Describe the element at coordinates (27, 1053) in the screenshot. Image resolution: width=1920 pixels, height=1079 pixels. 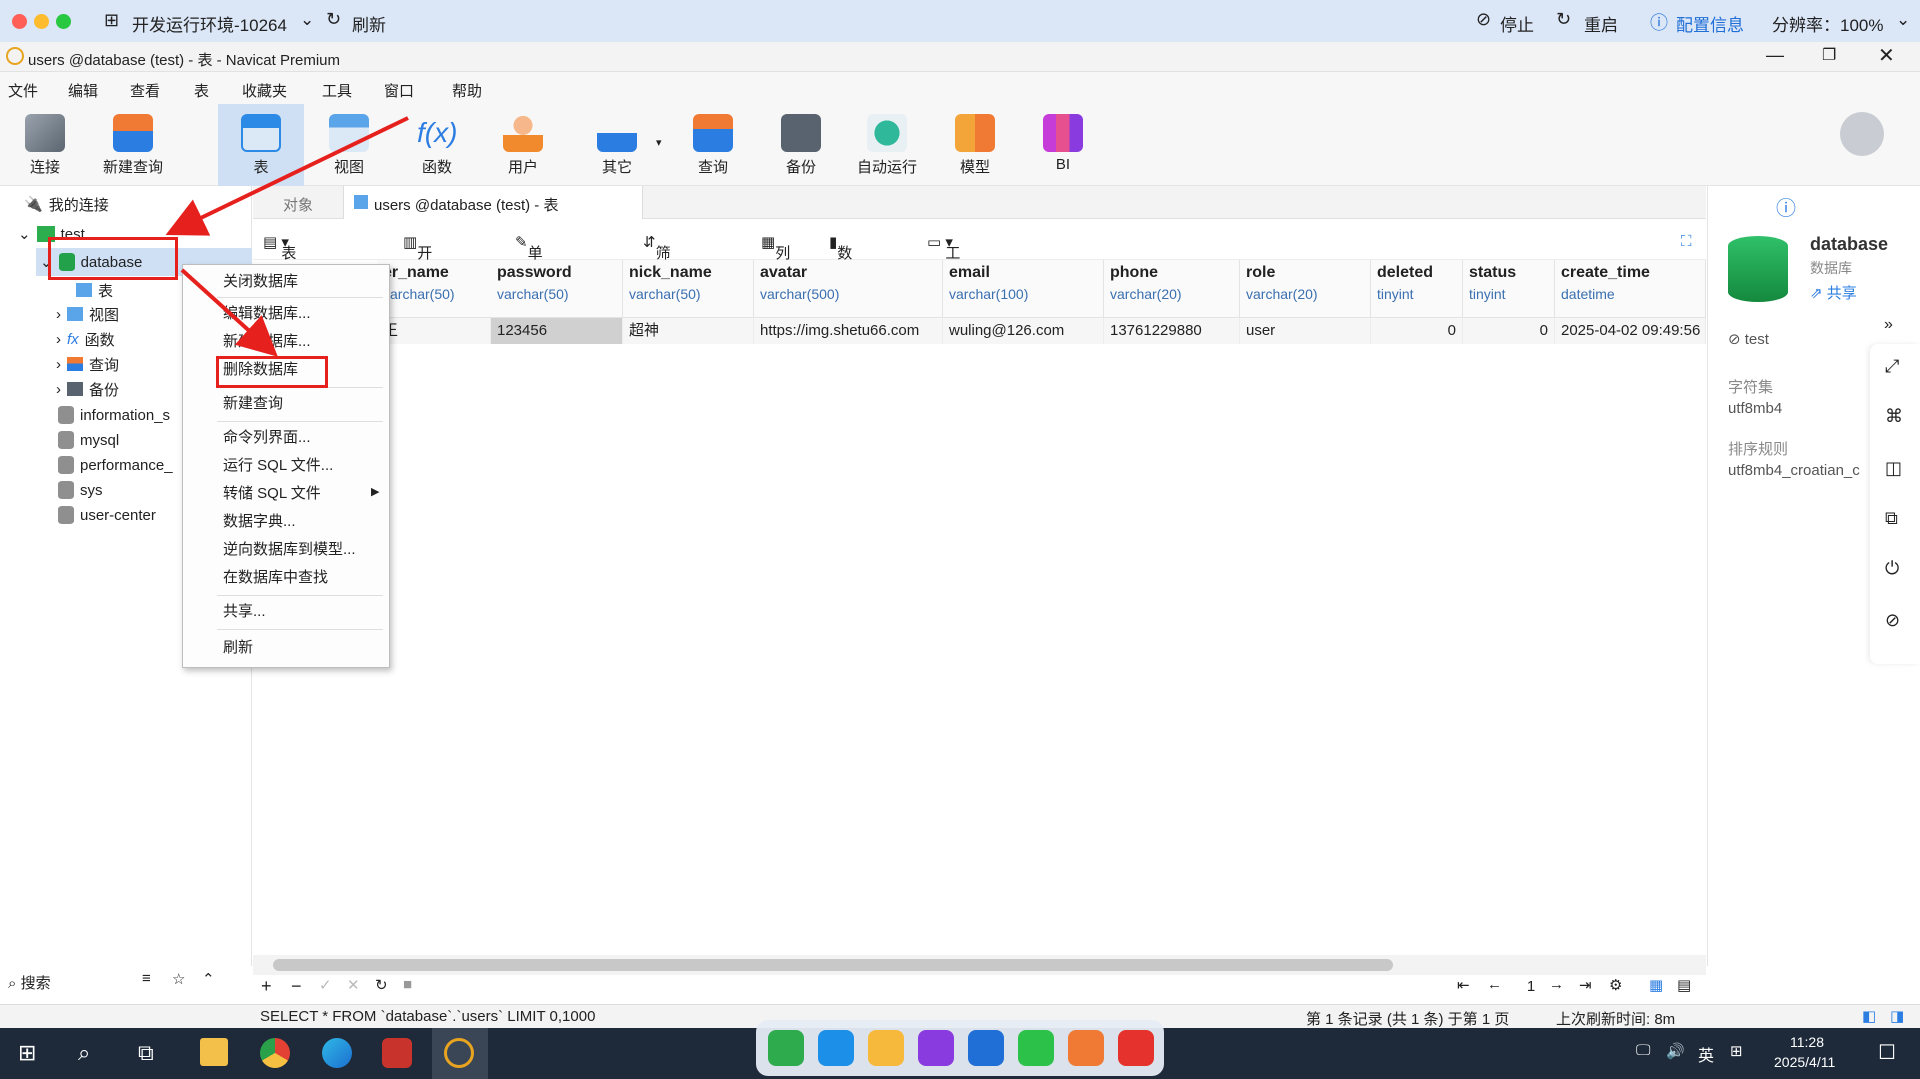
I see `start-icon: ⊞` at that location.